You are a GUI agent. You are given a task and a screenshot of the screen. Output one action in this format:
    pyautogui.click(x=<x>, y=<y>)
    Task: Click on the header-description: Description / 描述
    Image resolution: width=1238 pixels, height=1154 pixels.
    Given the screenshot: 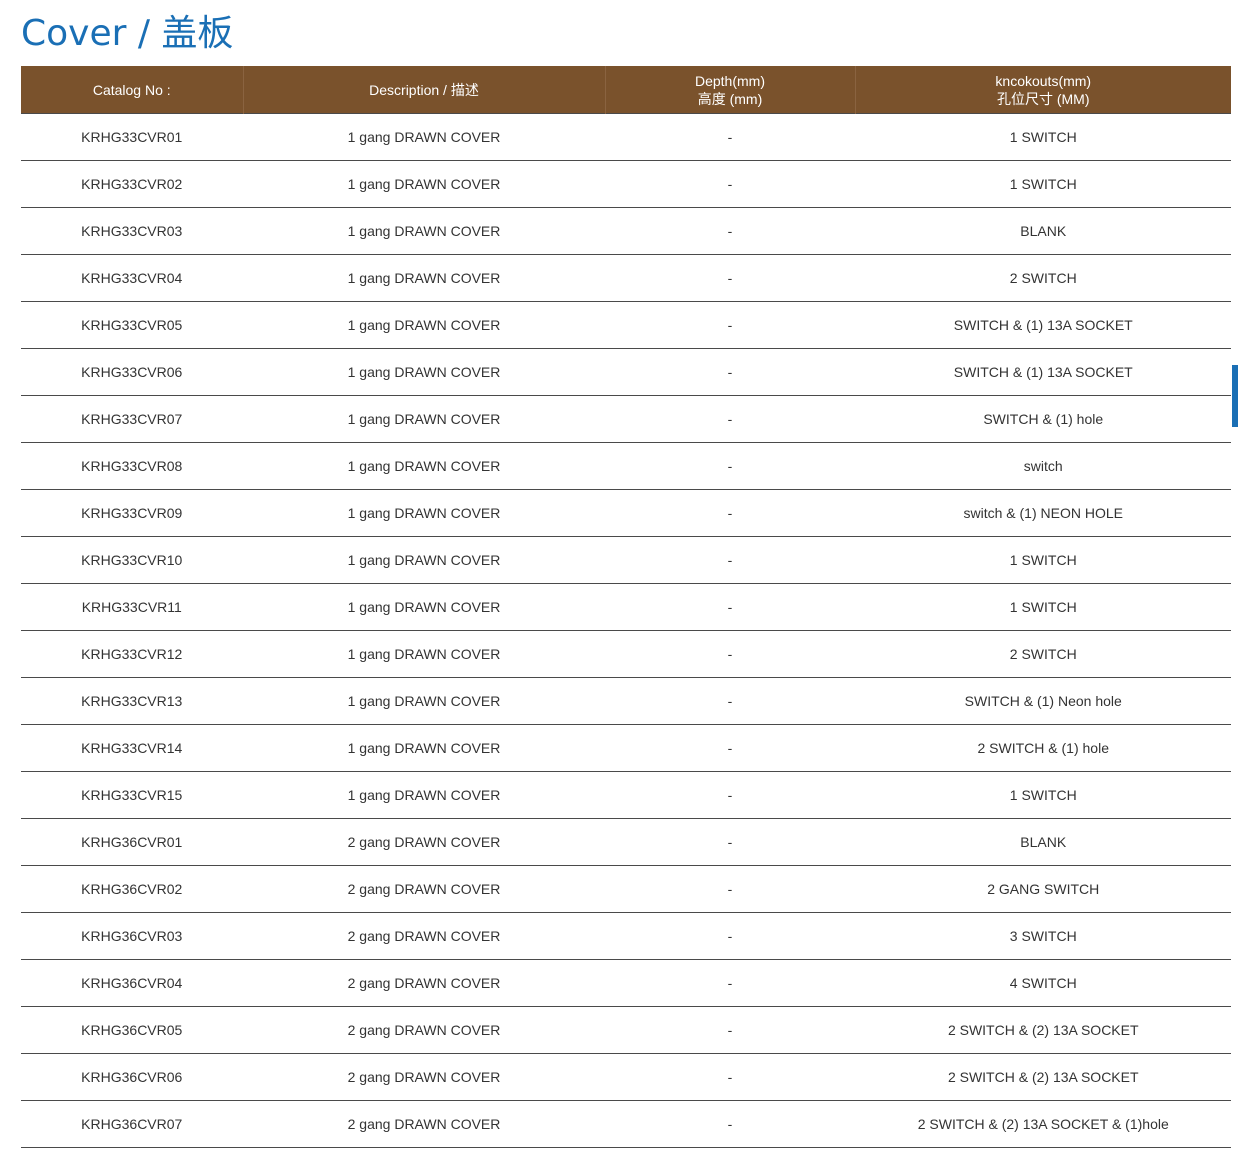 What is the action you would take?
    pyautogui.click(x=423, y=90)
    